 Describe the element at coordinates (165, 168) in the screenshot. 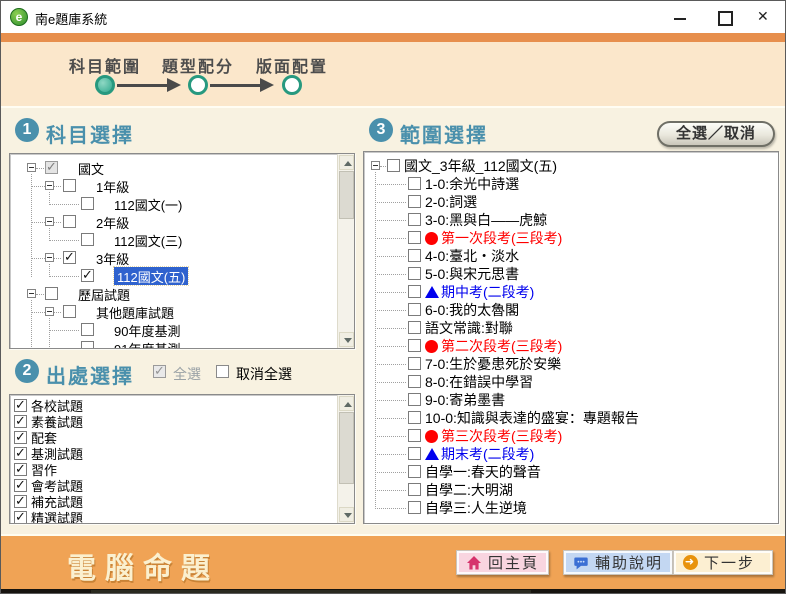

I see `tree-item: 國文` at that location.